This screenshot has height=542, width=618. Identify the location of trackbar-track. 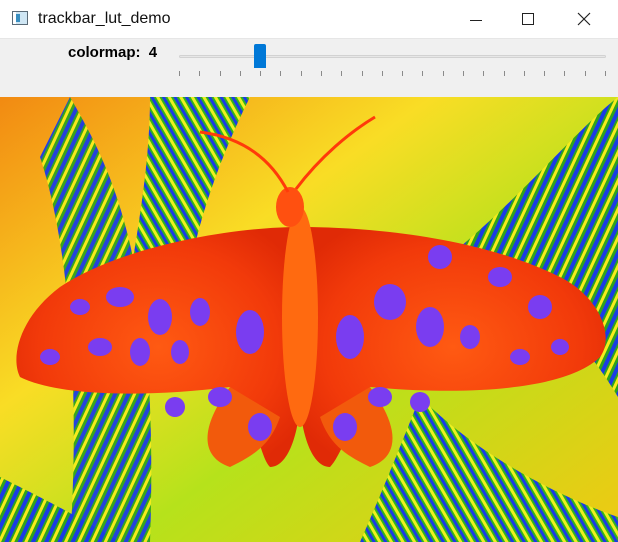
(392, 56).